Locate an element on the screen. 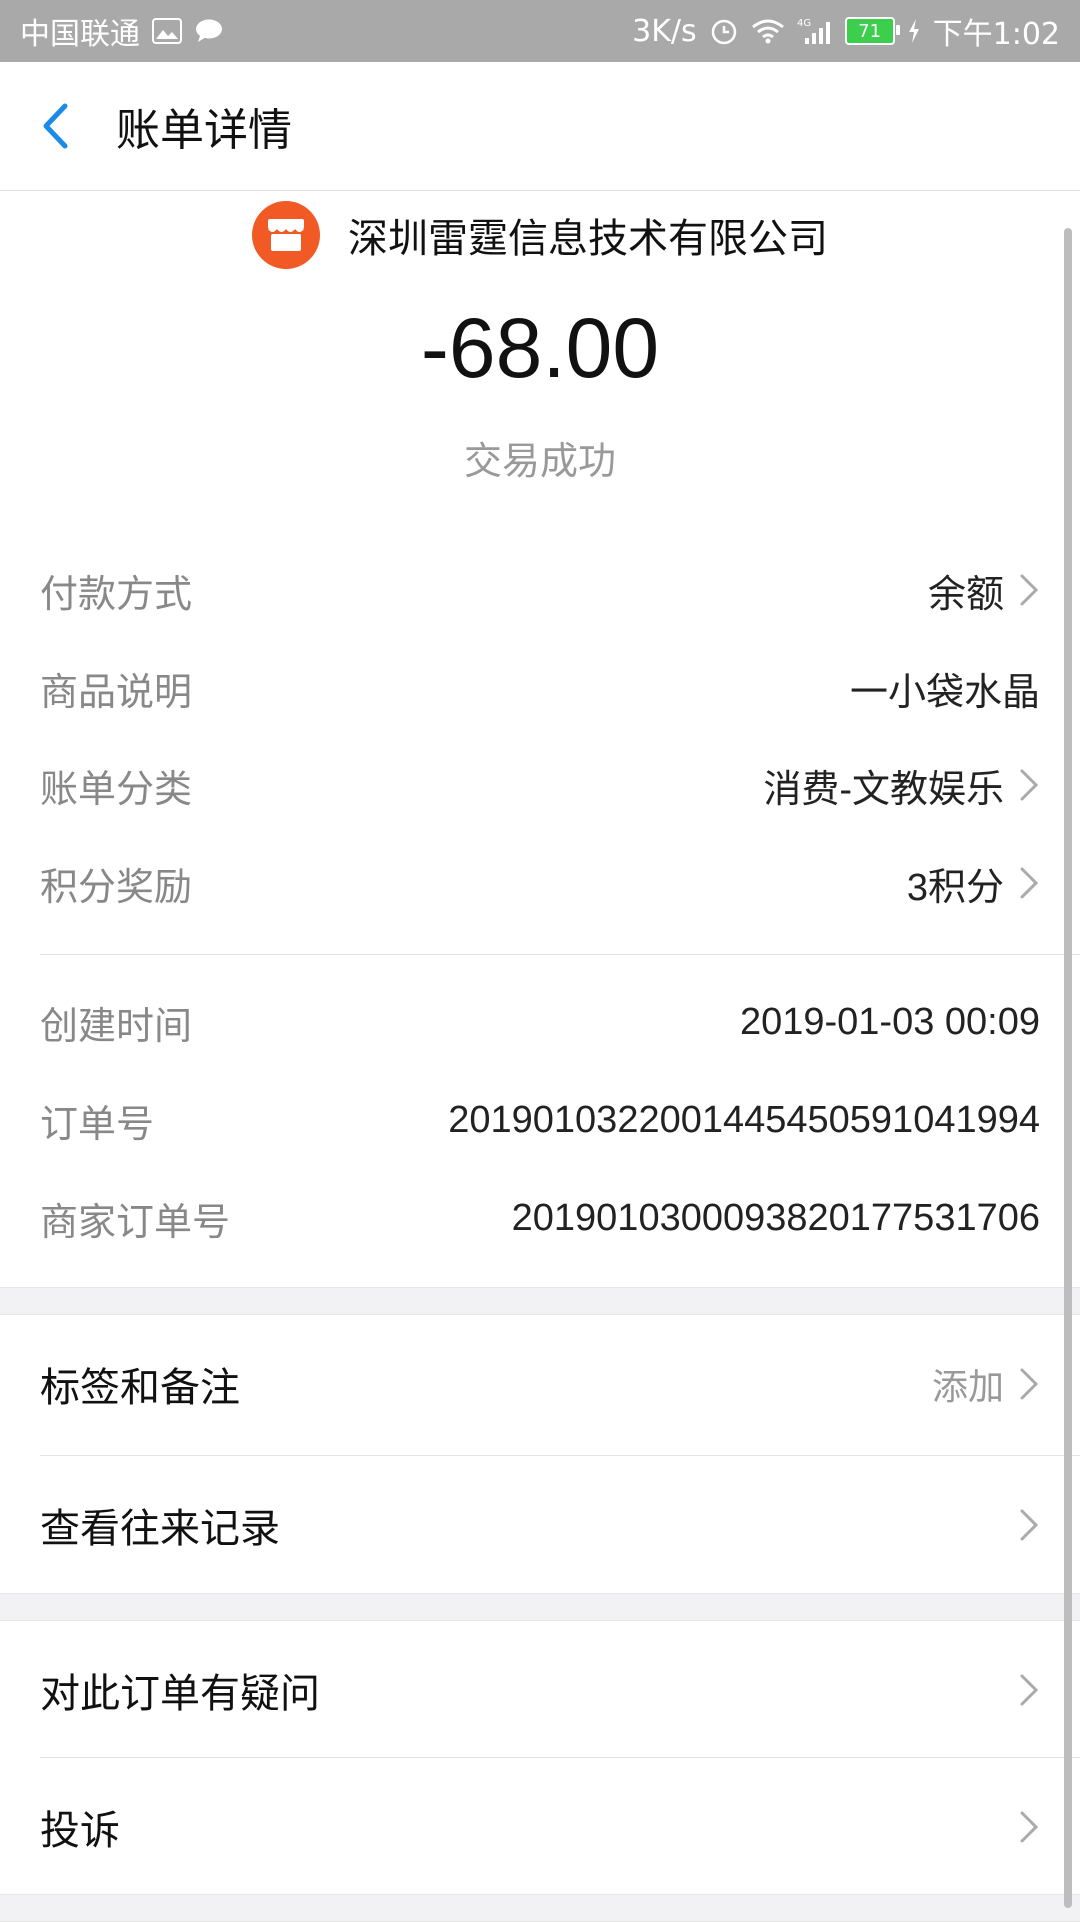  row-label: 账单分类 is located at coordinates (116, 788).